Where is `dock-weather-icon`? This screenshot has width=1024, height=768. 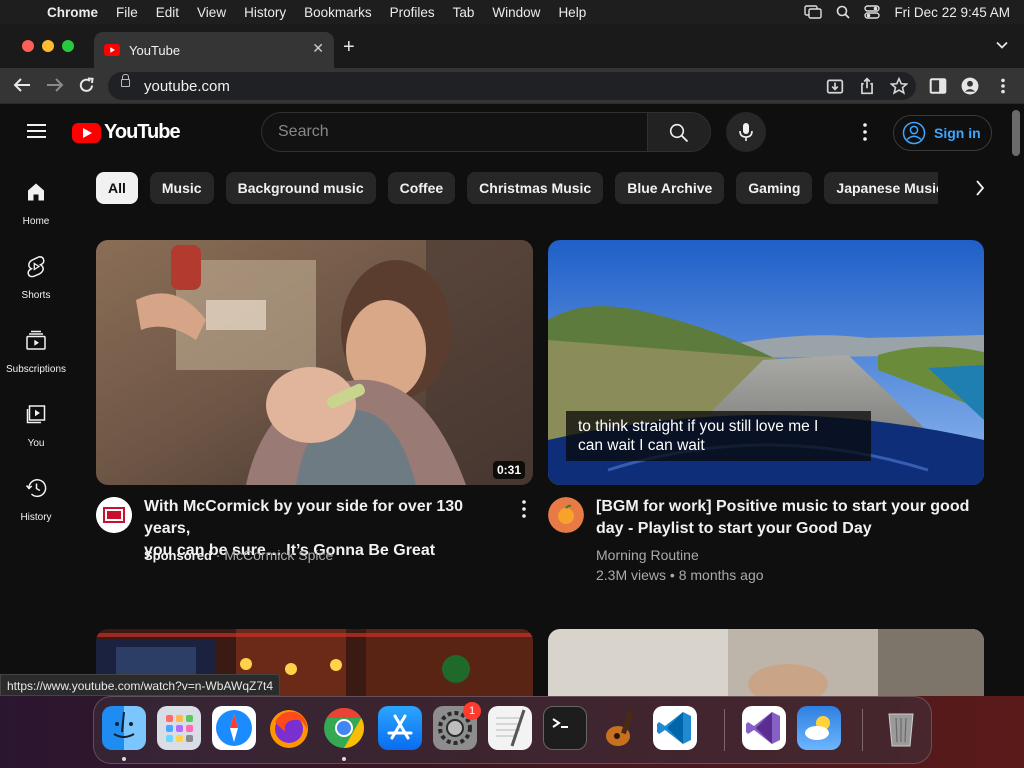
dock-weather-icon is located at coordinates (819, 728).